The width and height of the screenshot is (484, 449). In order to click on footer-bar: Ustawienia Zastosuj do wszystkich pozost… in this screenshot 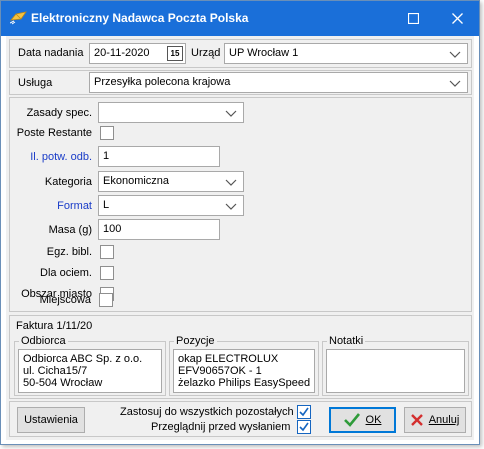, I will do `click(240, 419)`.